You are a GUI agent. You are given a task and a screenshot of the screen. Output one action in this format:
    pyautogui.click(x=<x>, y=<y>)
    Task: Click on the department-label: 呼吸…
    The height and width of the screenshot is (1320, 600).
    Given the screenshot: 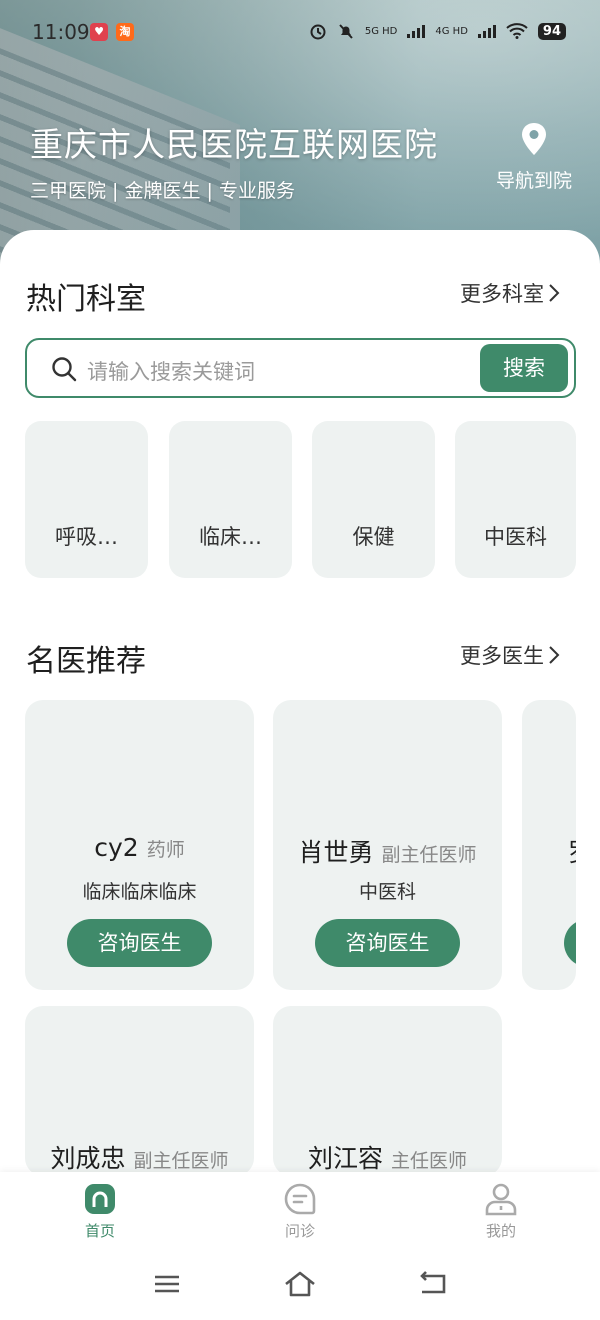 What is the action you would take?
    pyautogui.click(x=86, y=537)
    